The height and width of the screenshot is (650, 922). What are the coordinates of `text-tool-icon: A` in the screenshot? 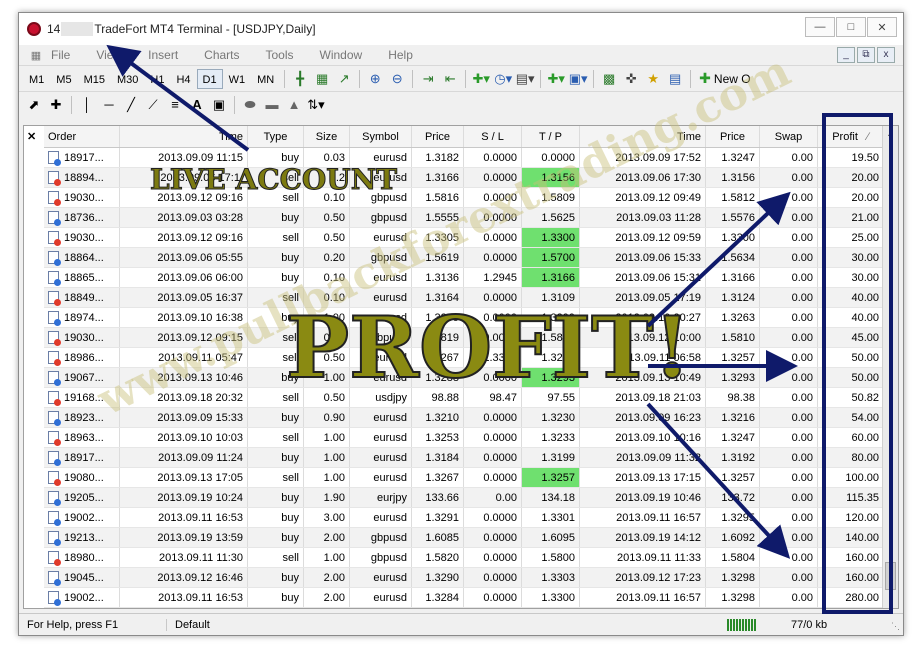 It's located at (197, 105).